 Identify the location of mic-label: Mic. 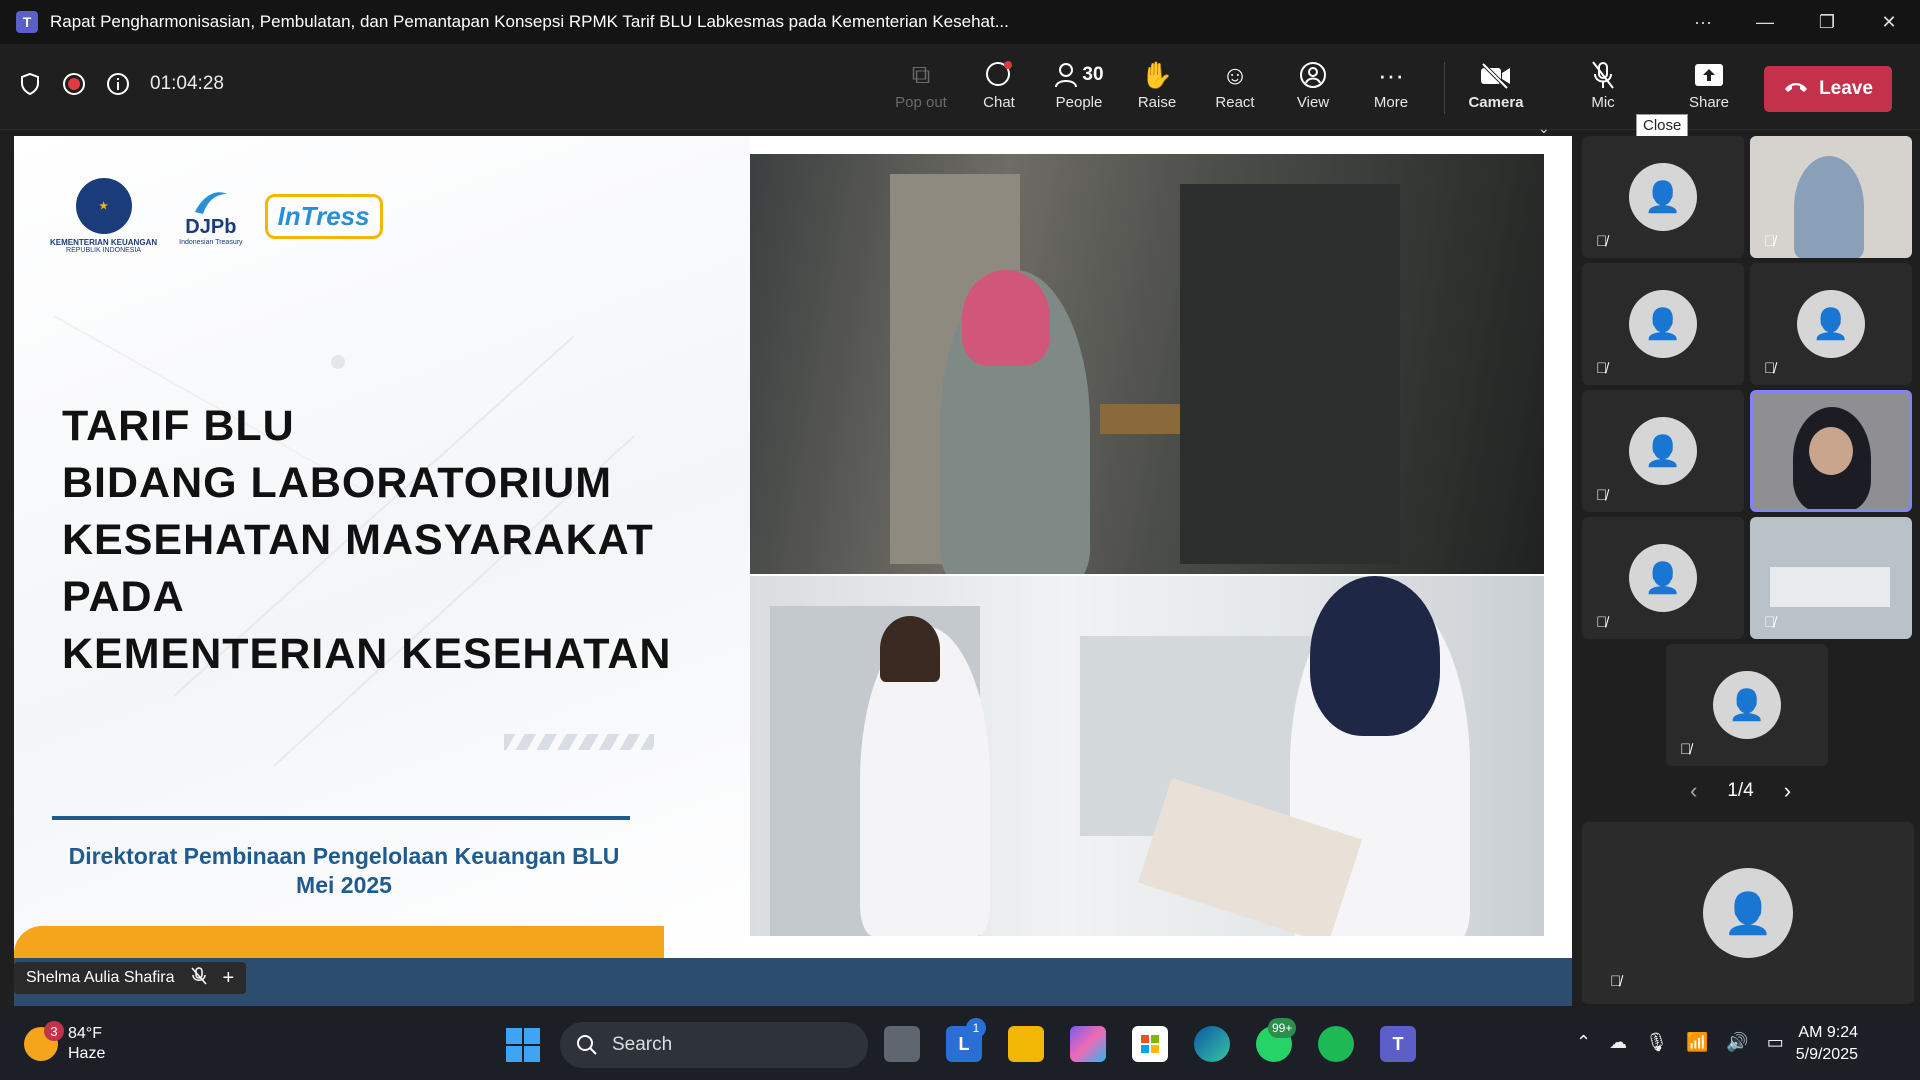
(1603, 102).